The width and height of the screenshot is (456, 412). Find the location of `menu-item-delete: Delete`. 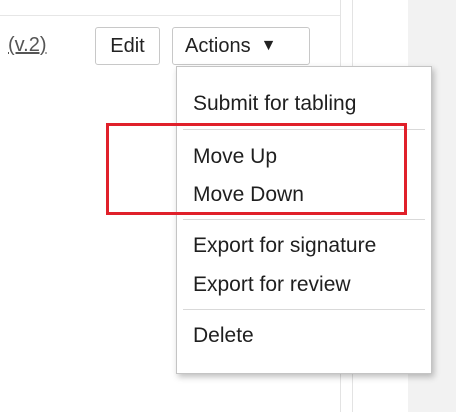

menu-item-delete: Delete is located at coordinates (223, 336).